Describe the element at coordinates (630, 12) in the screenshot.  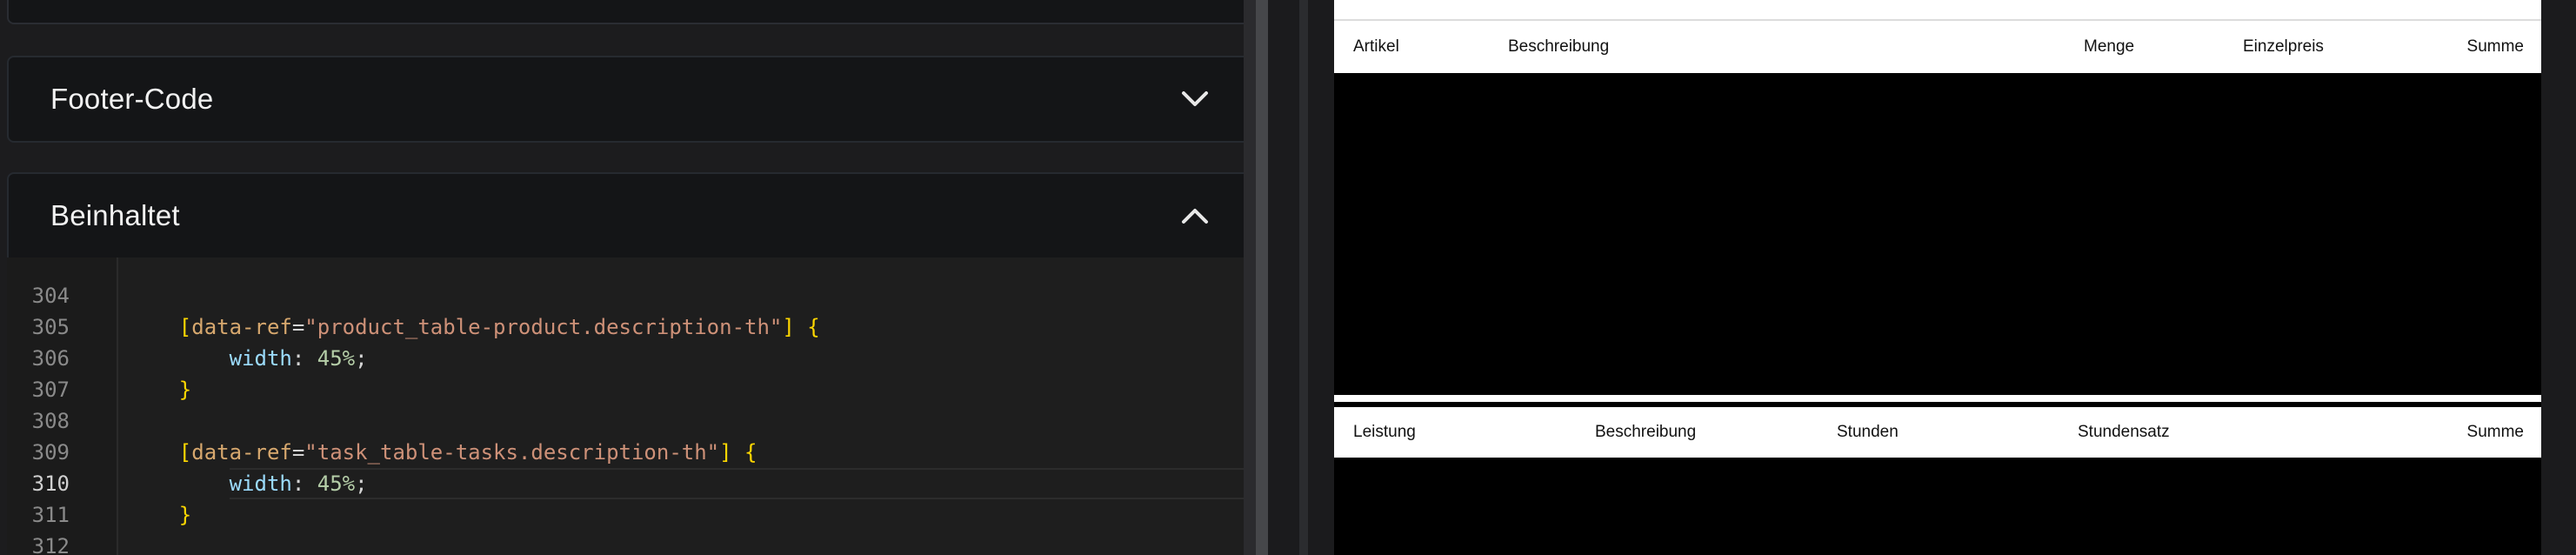
I see `previous-panel` at that location.